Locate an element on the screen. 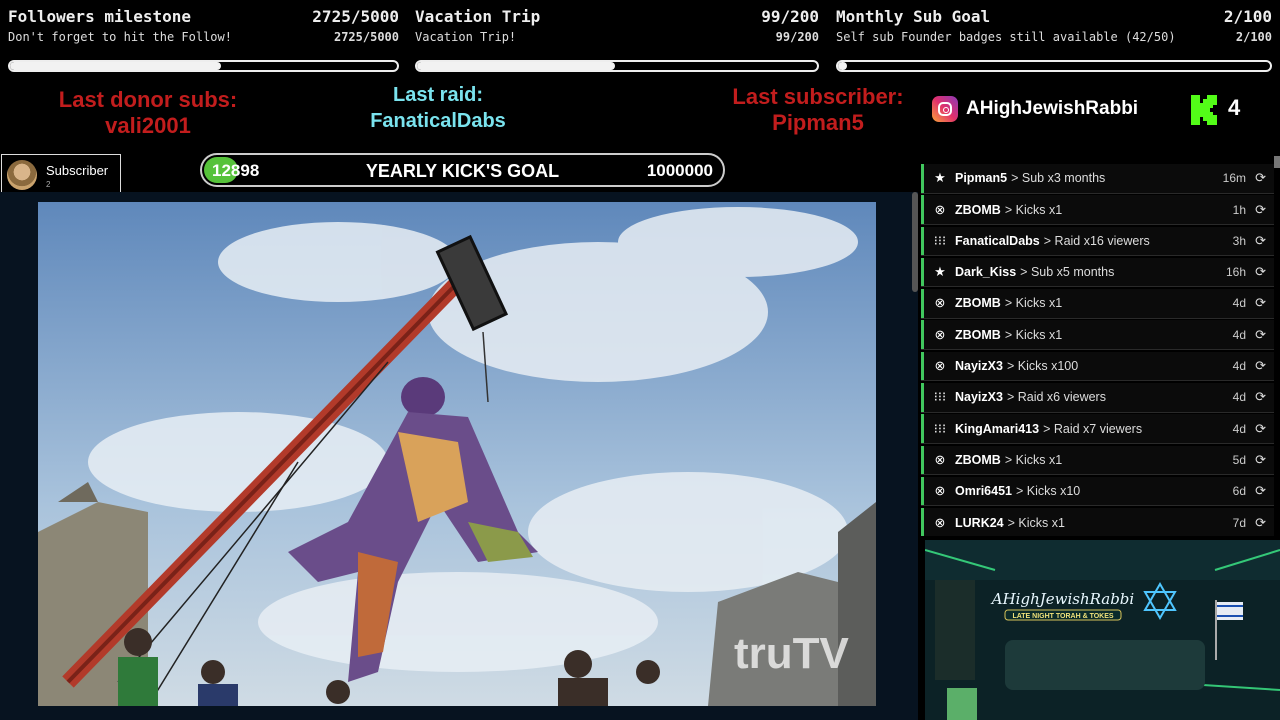 This screenshot has height=720, width=1280. goal-title: Monthly Sub Goal is located at coordinates (913, 16).